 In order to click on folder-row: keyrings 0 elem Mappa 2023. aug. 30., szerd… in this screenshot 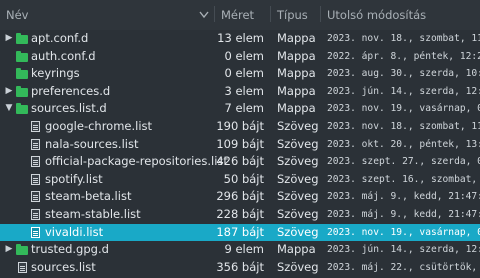, I will do `click(240, 74)`.